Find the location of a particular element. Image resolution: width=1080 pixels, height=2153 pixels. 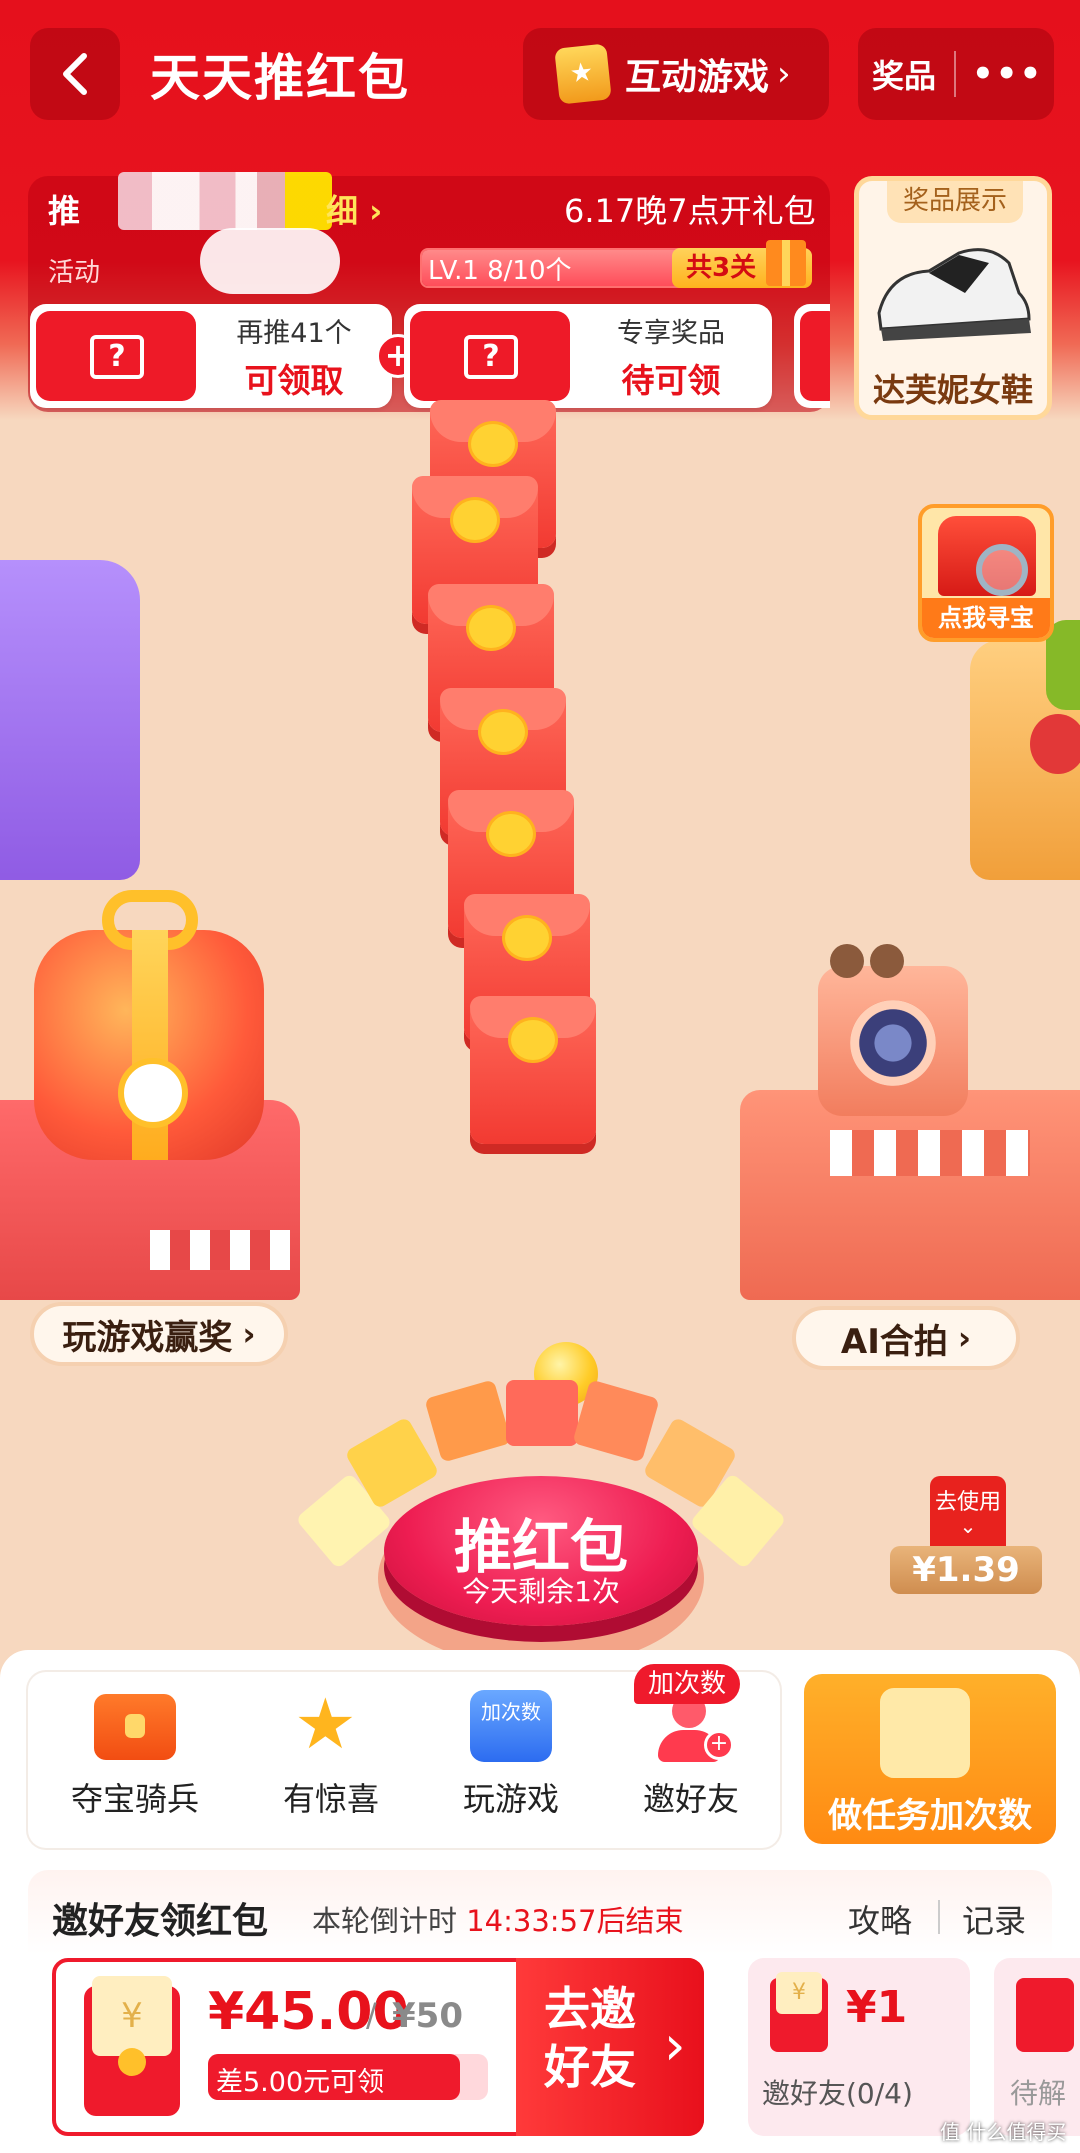

go-invite-label: 去邀好友 is located at coordinates (590, 2038).